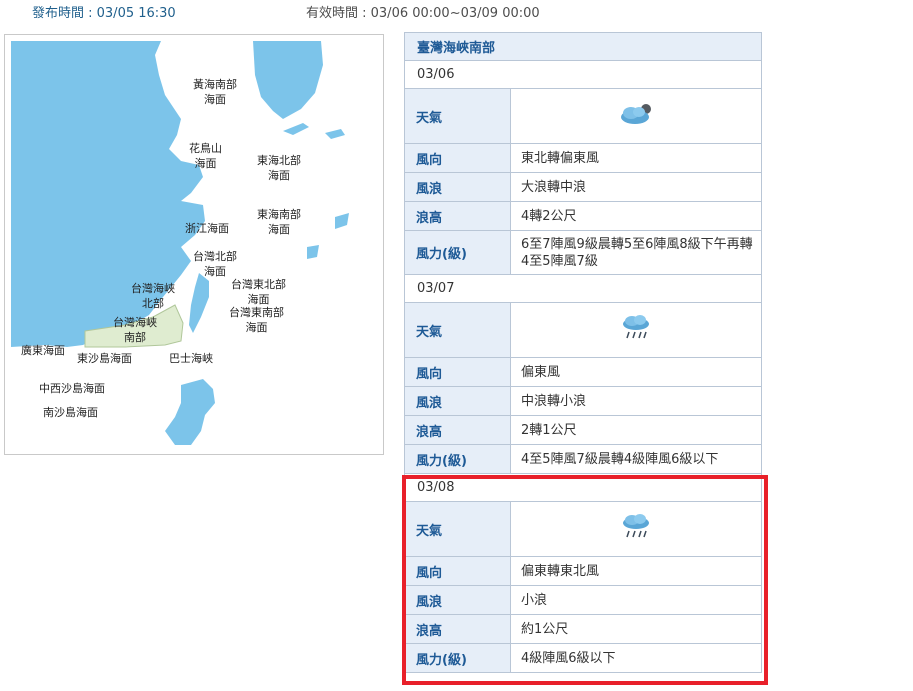  I want to click on forecast-title: 臺灣海峽南部, so click(583, 46).